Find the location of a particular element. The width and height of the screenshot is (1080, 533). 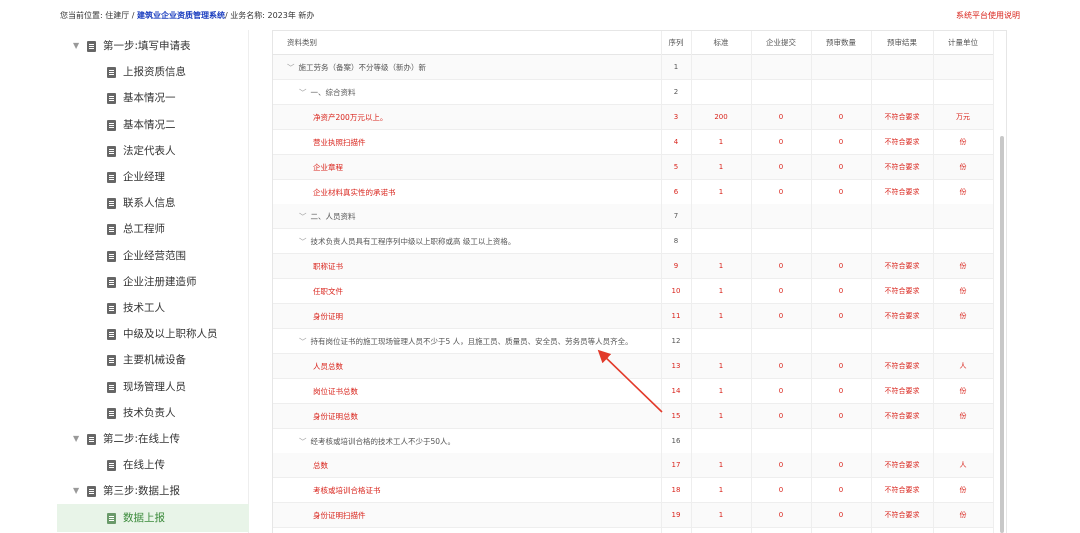

row-name: 身份证明总数 is located at coordinates (335, 416).